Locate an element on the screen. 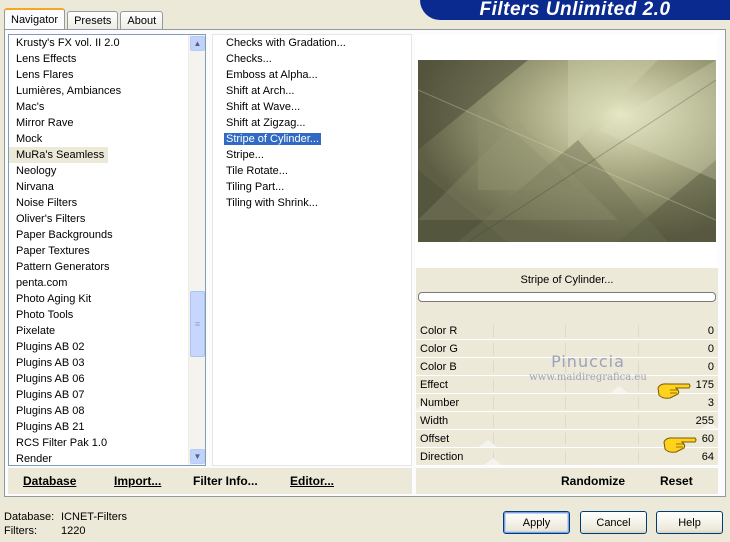 The image size is (730, 542). category-item: Plugins AB 07 is located at coordinates (99, 395).